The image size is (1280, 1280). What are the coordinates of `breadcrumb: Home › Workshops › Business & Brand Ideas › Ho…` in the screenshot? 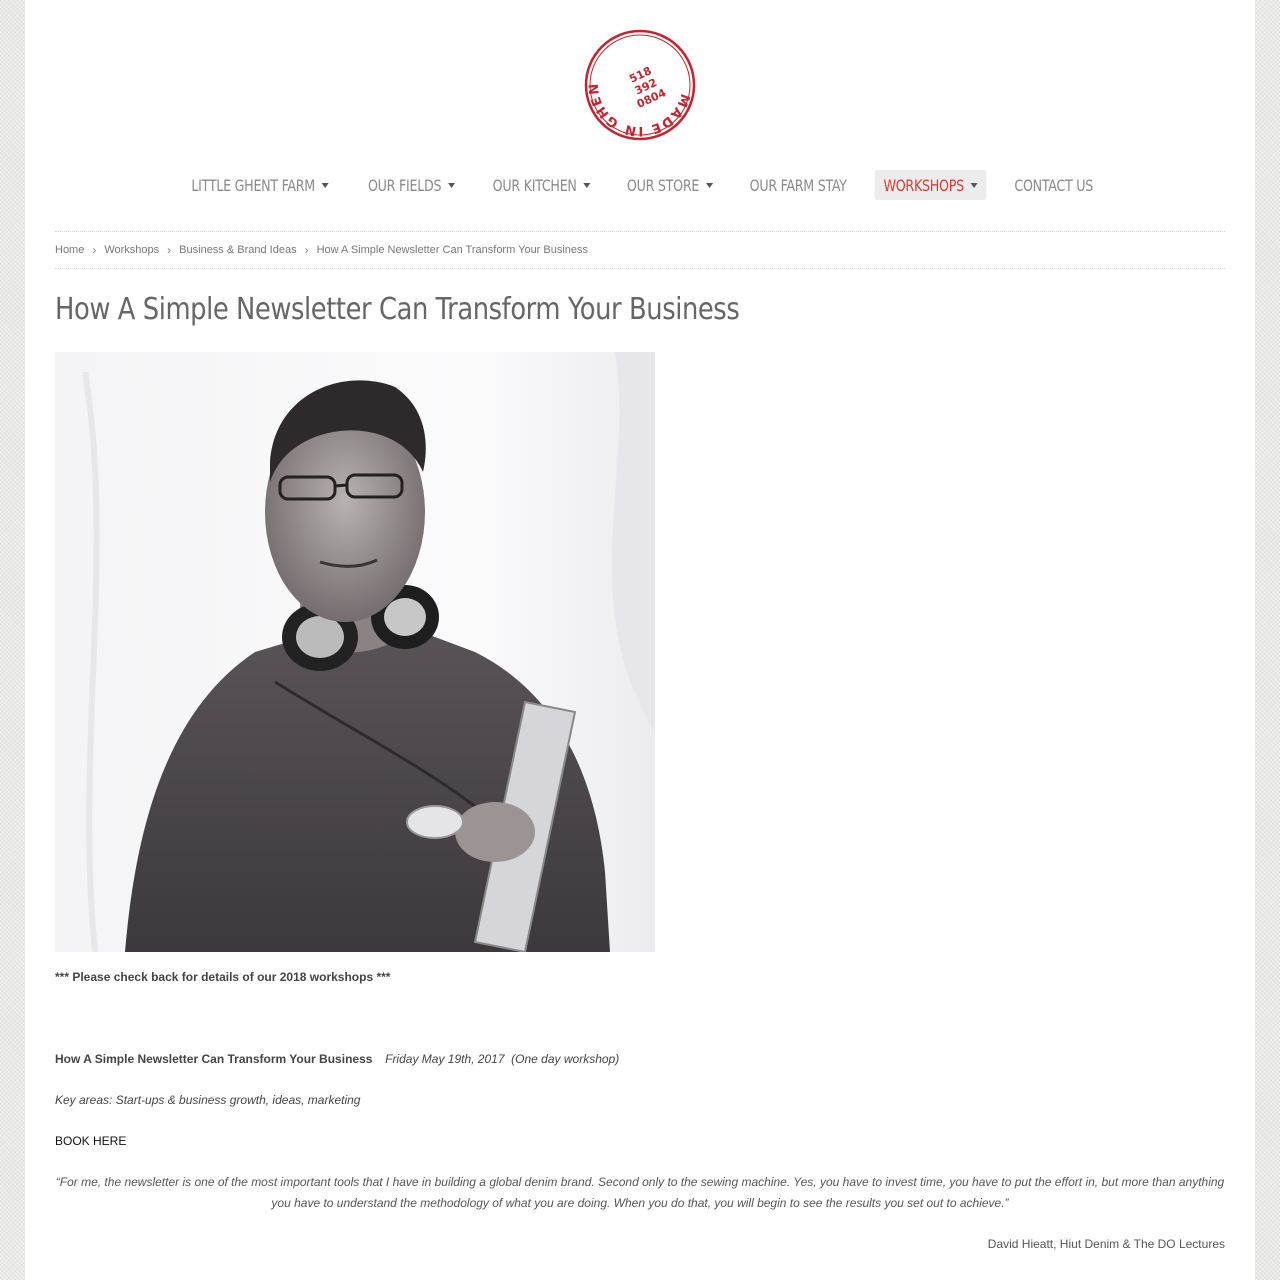 It's located at (321, 250).